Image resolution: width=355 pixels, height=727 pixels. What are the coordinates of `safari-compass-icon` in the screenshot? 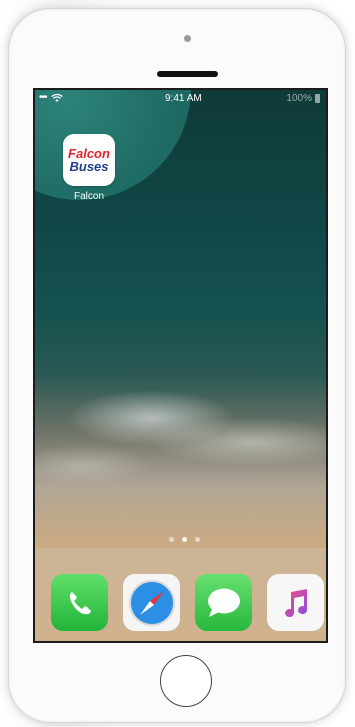 It's located at (151, 602).